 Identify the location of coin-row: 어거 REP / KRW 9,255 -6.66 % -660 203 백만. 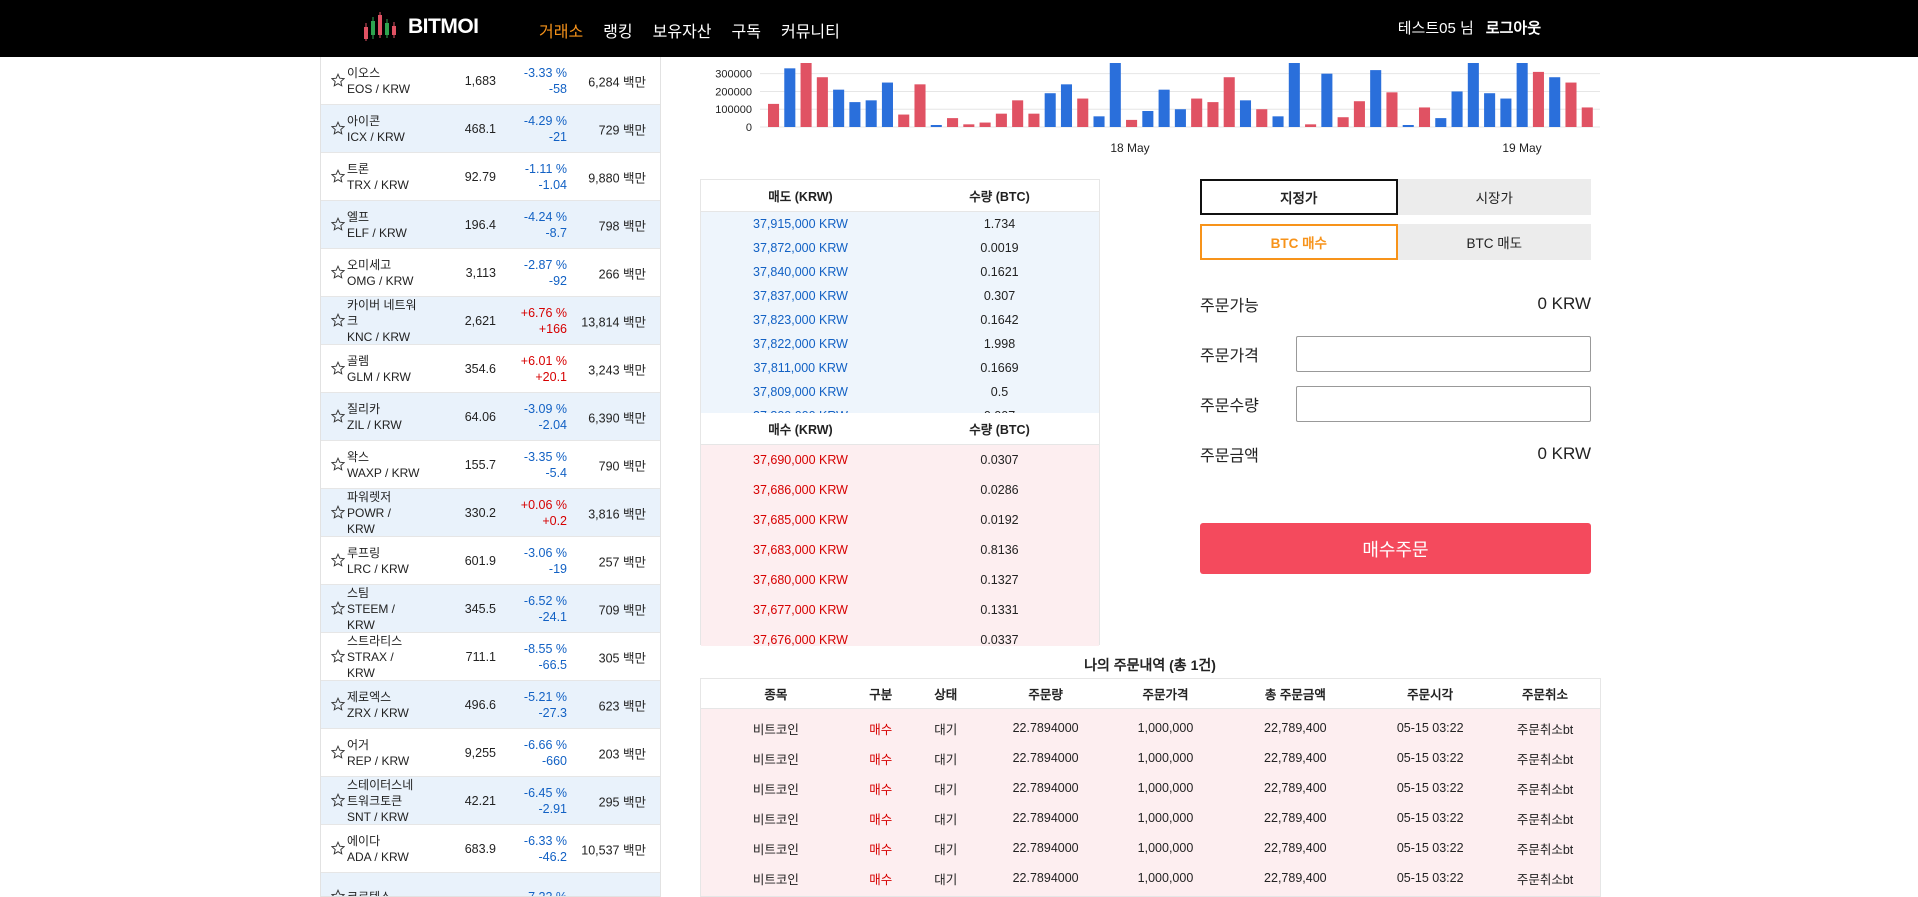
(490, 753).